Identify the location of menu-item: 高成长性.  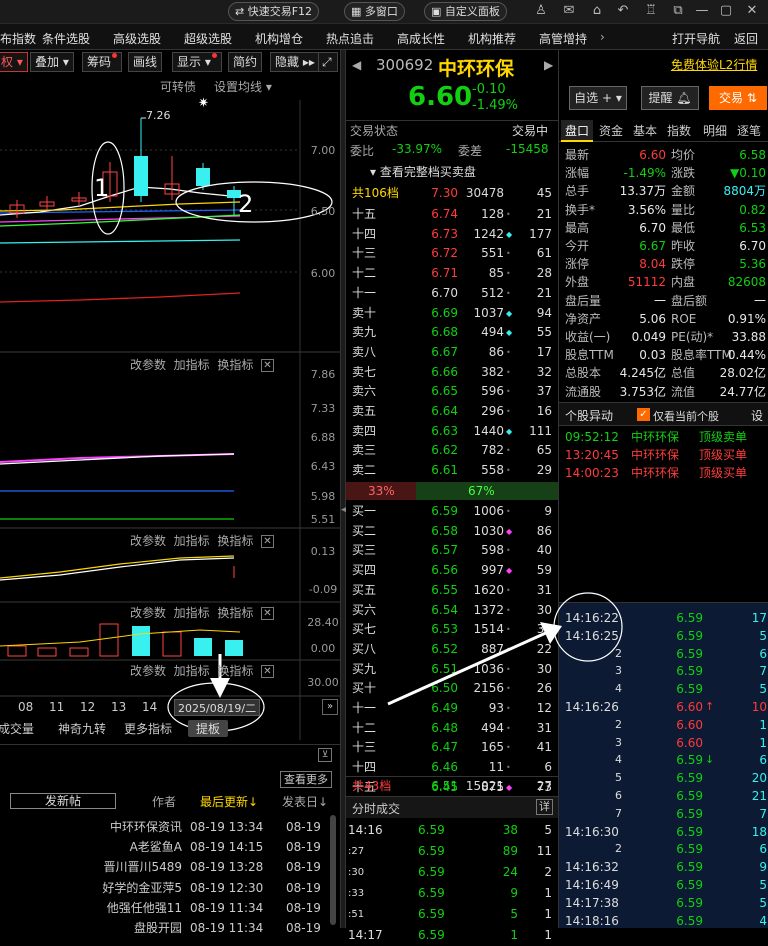
(421, 38).